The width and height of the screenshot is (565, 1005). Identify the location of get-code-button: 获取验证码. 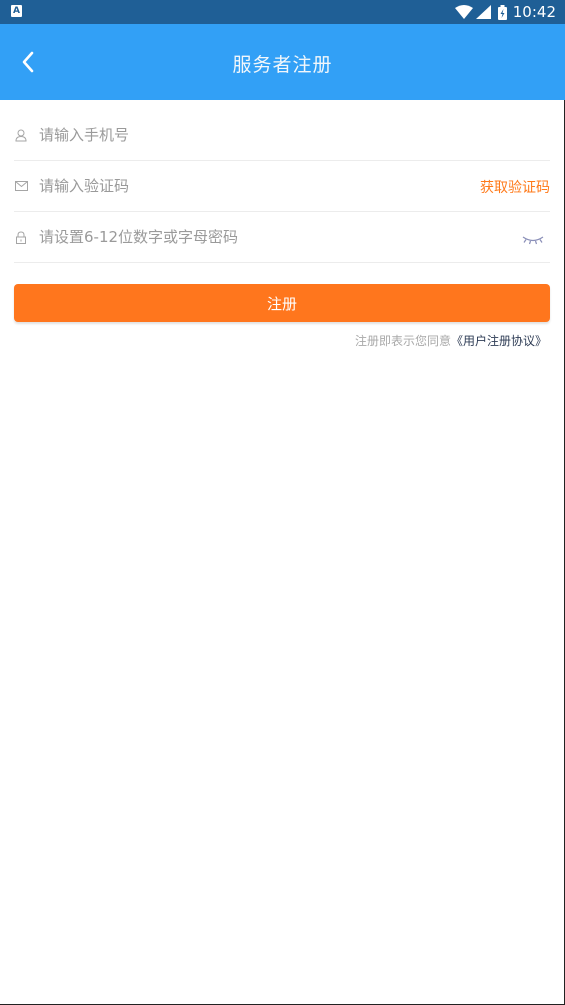
(515, 187).